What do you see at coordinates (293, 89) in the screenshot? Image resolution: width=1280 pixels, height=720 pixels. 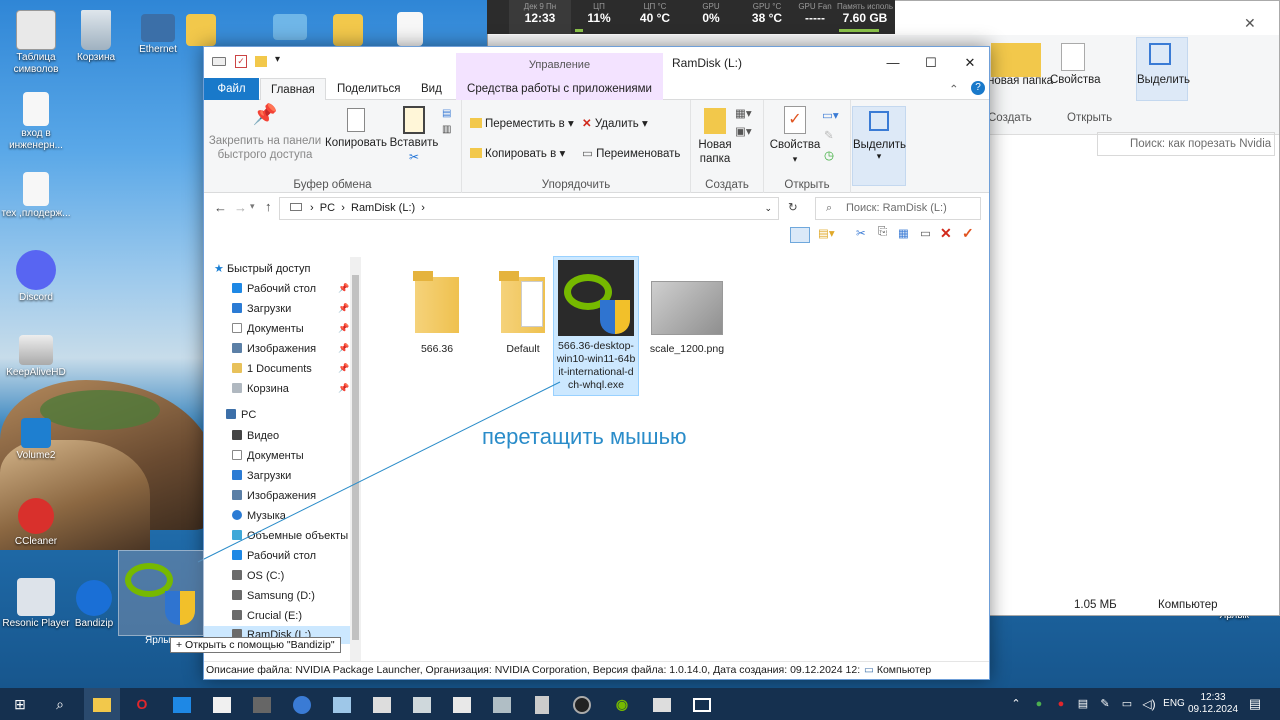 I see `tab-home: Главная` at bounding box center [293, 89].